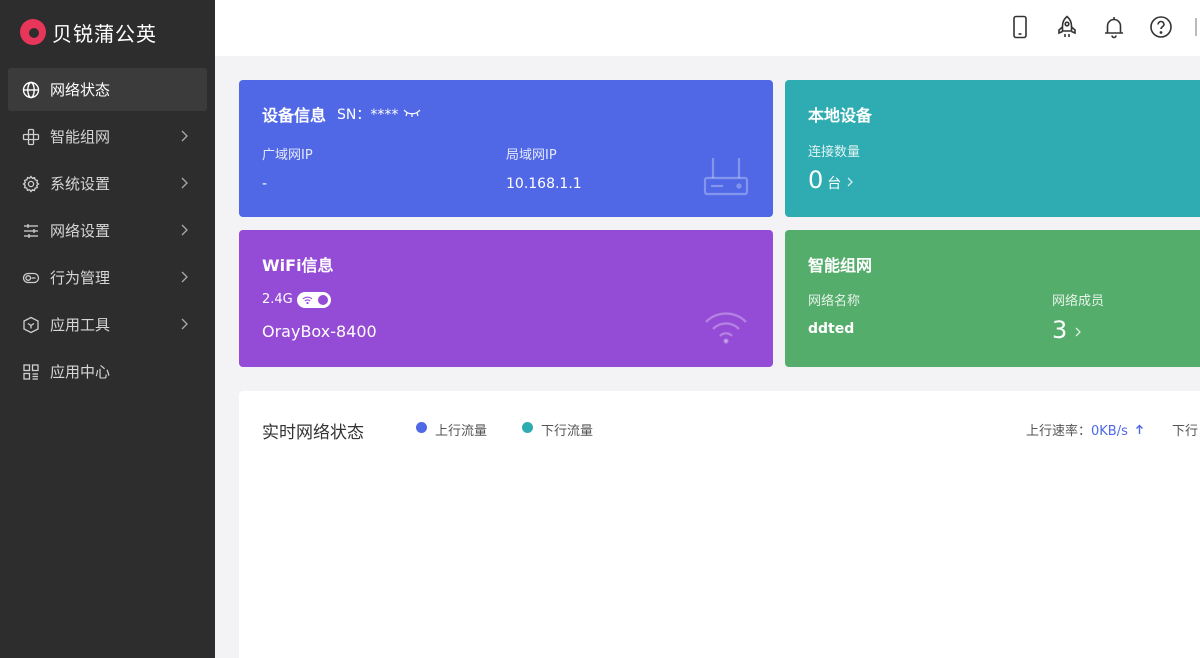  What do you see at coordinates (1059, 431) in the screenshot?
I see `upload-rate-label: 上行速率：` at bounding box center [1059, 431].